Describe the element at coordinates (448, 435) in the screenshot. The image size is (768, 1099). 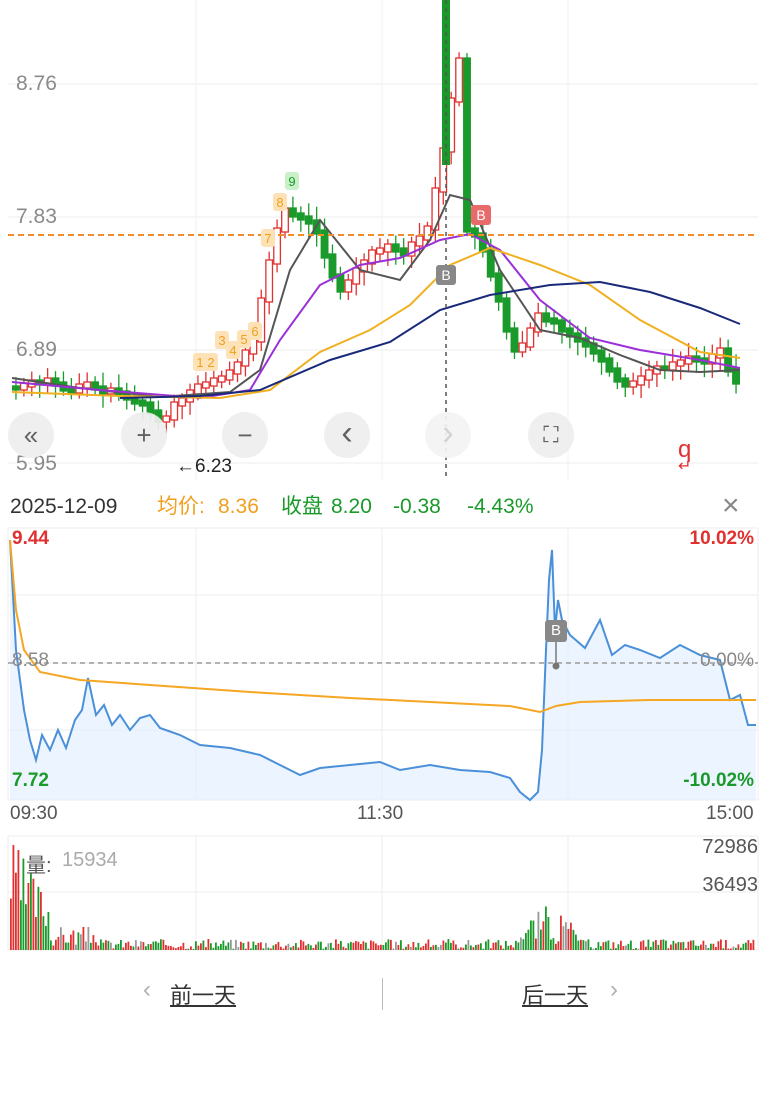
I see `scroll-right-button: ›` at that location.